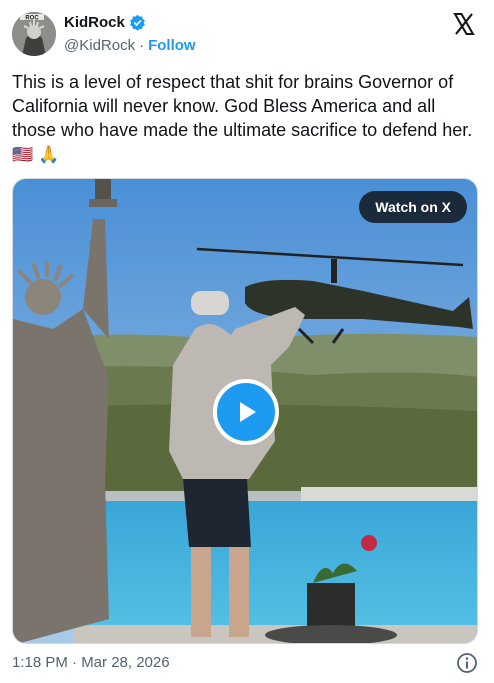 Image resolution: width=494 pixels, height=683 pixels. I want to click on play-button, so click(246, 412).